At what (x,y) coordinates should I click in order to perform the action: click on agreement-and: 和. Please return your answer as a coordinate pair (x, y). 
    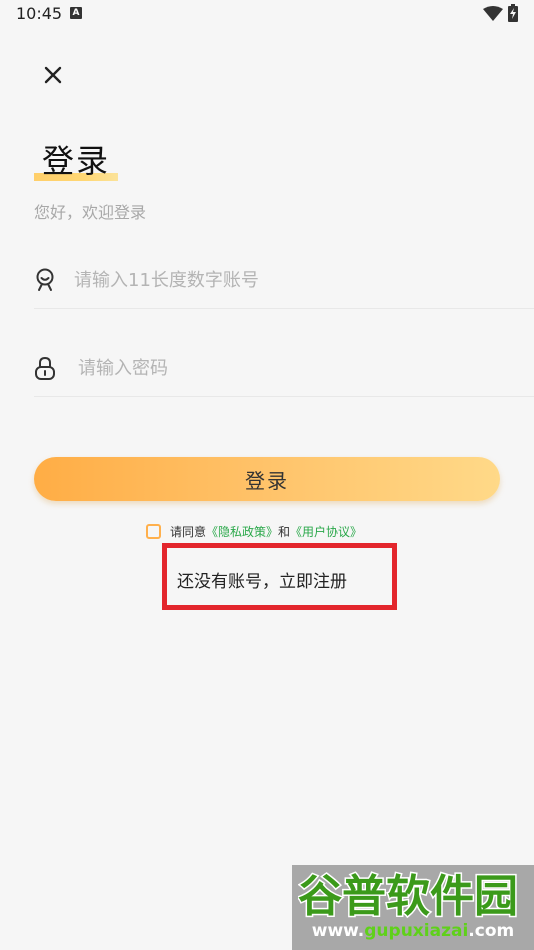
    Looking at the image, I should click on (284, 531).